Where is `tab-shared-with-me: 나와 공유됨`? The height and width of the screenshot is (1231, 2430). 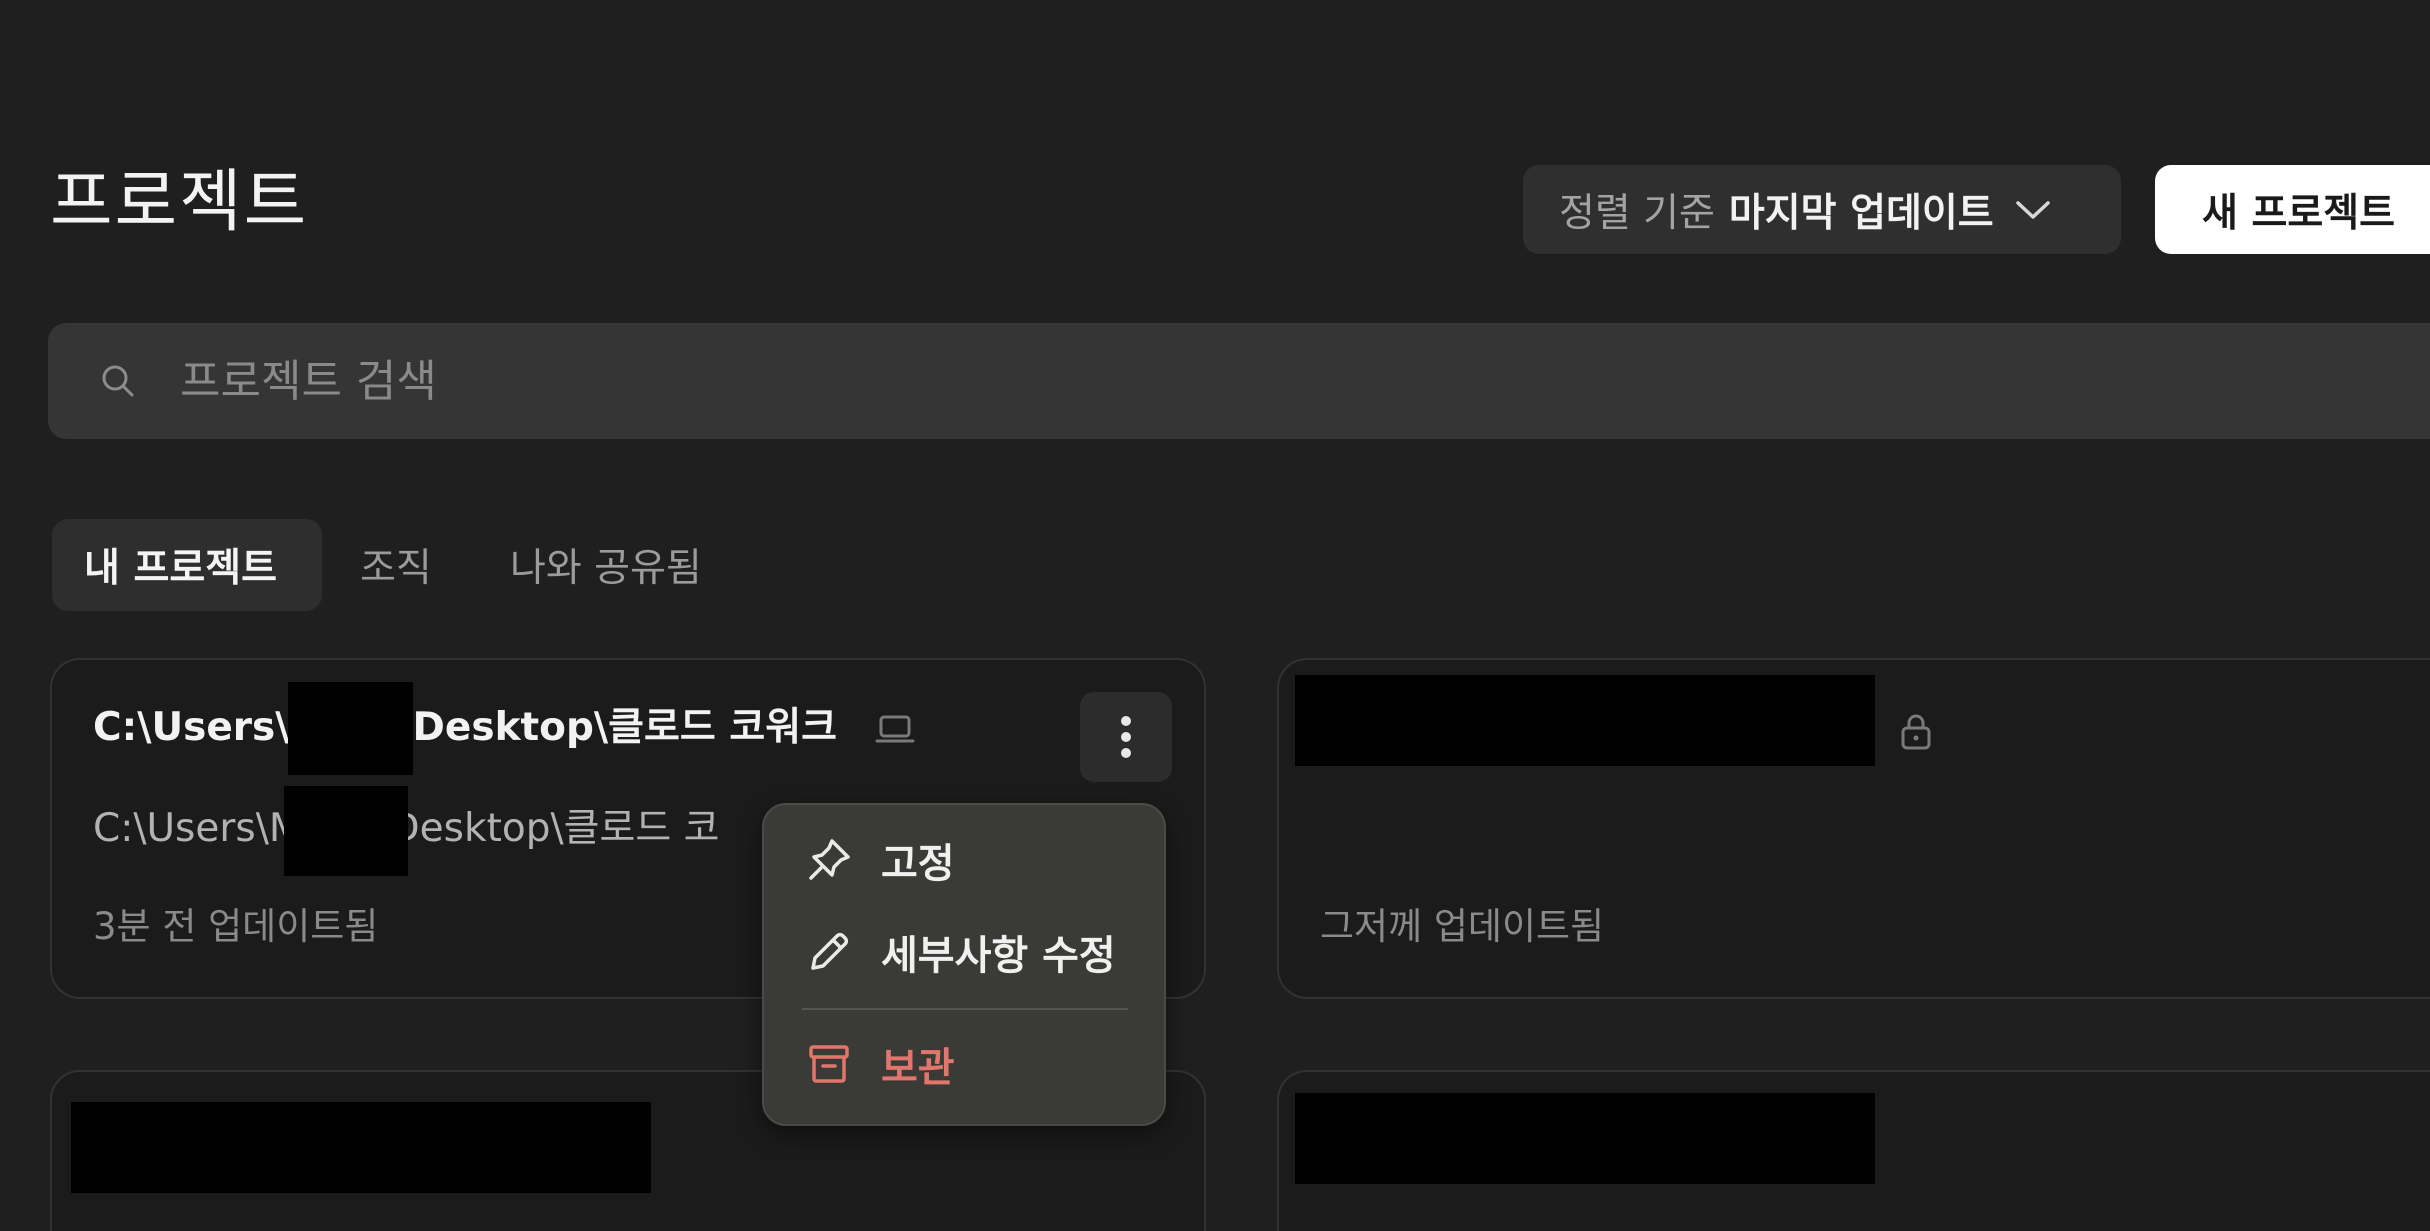
tab-shared-with-me: 나와 공유됨 is located at coordinates (606, 565).